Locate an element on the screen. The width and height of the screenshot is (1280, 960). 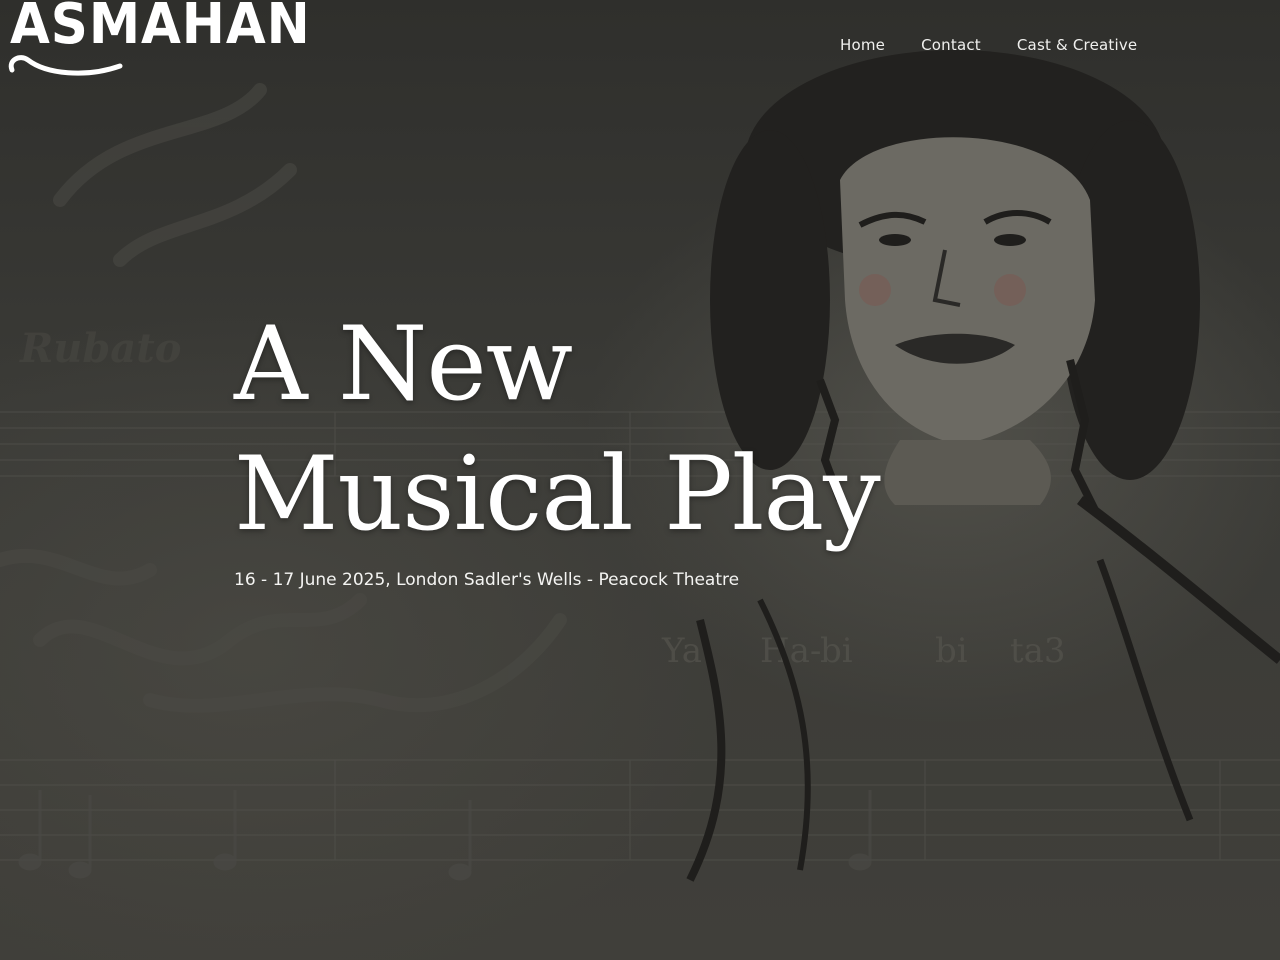
svg-text: Ya is located at coordinates (681, 651).